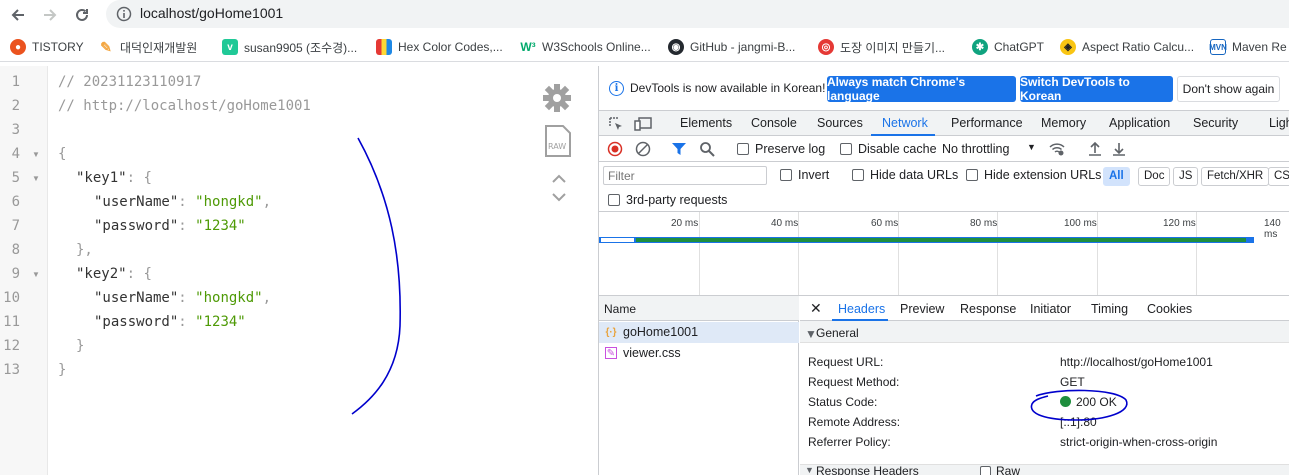 Image resolution: width=1289 pixels, height=475 pixels. What do you see at coordinates (706, 123) in the screenshot?
I see `tab-elements: Elements` at bounding box center [706, 123].